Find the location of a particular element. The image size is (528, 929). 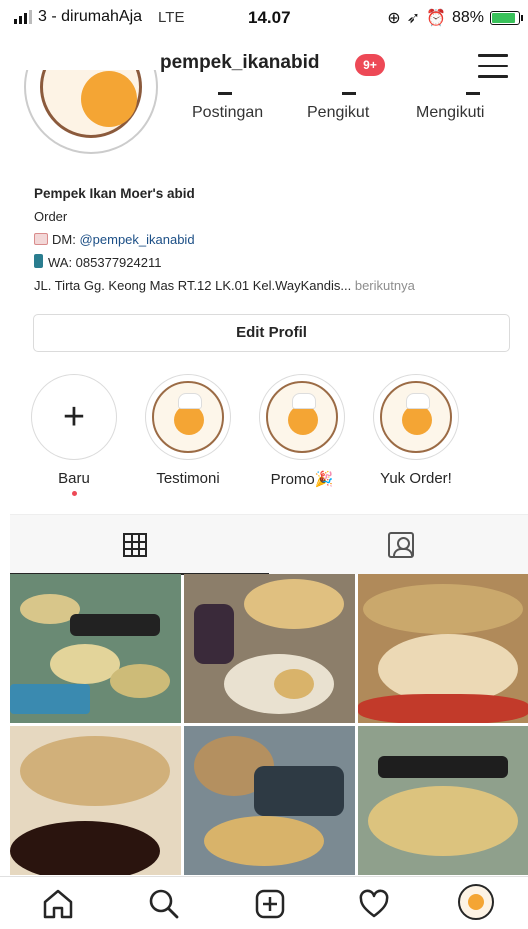

bio-line-wa: WA: 085377924211 is located at coordinates (274, 262).